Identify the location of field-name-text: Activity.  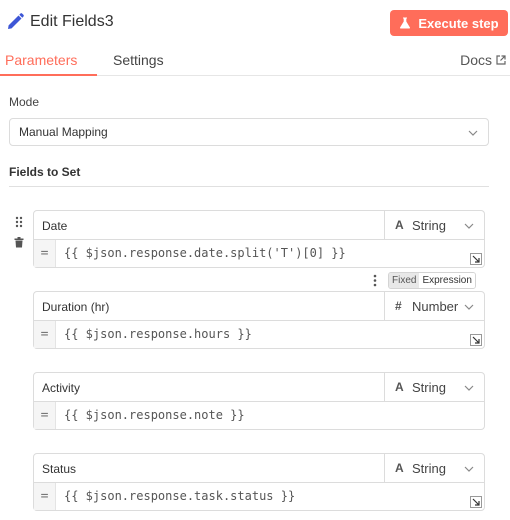
(61, 388).